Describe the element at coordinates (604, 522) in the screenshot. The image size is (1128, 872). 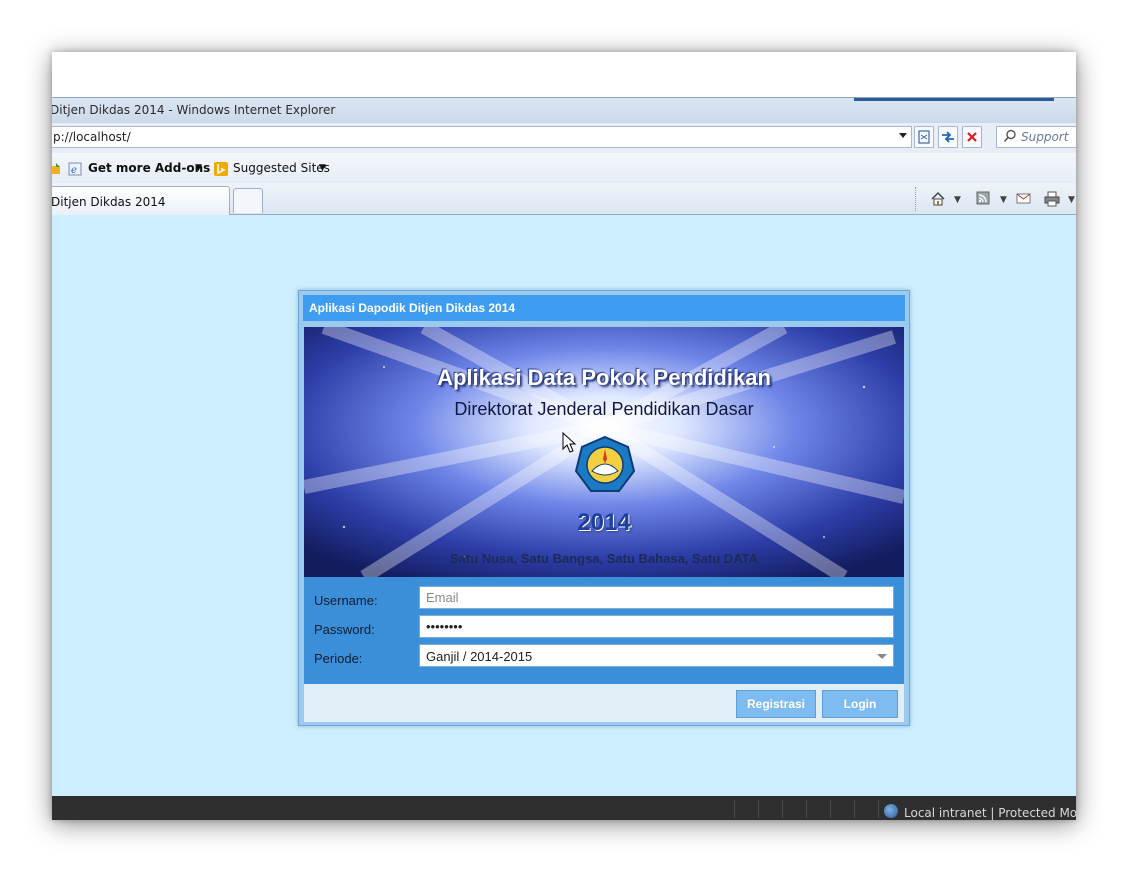
I see `banner-year: 2014` at that location.